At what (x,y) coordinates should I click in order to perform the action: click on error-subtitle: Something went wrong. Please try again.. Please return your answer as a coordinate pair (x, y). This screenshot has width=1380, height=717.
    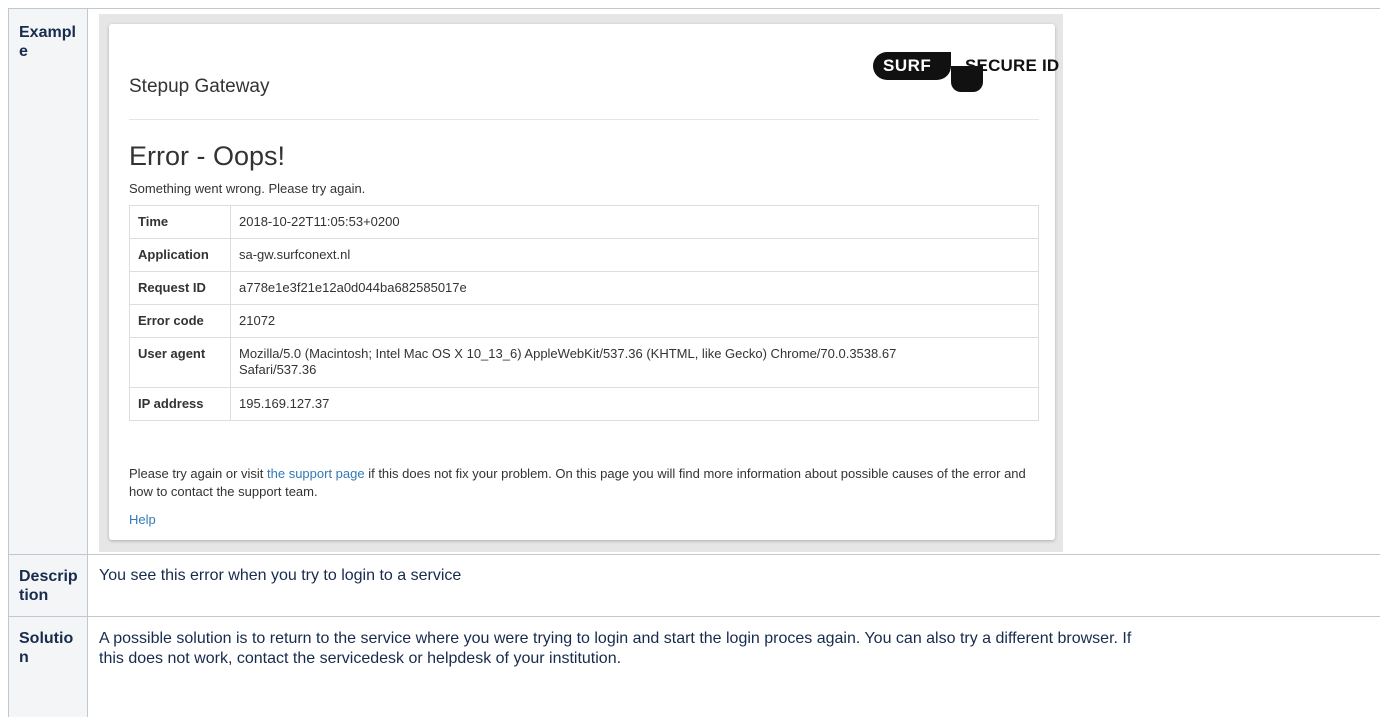
    Looking at the image, I should click on (247, 188).